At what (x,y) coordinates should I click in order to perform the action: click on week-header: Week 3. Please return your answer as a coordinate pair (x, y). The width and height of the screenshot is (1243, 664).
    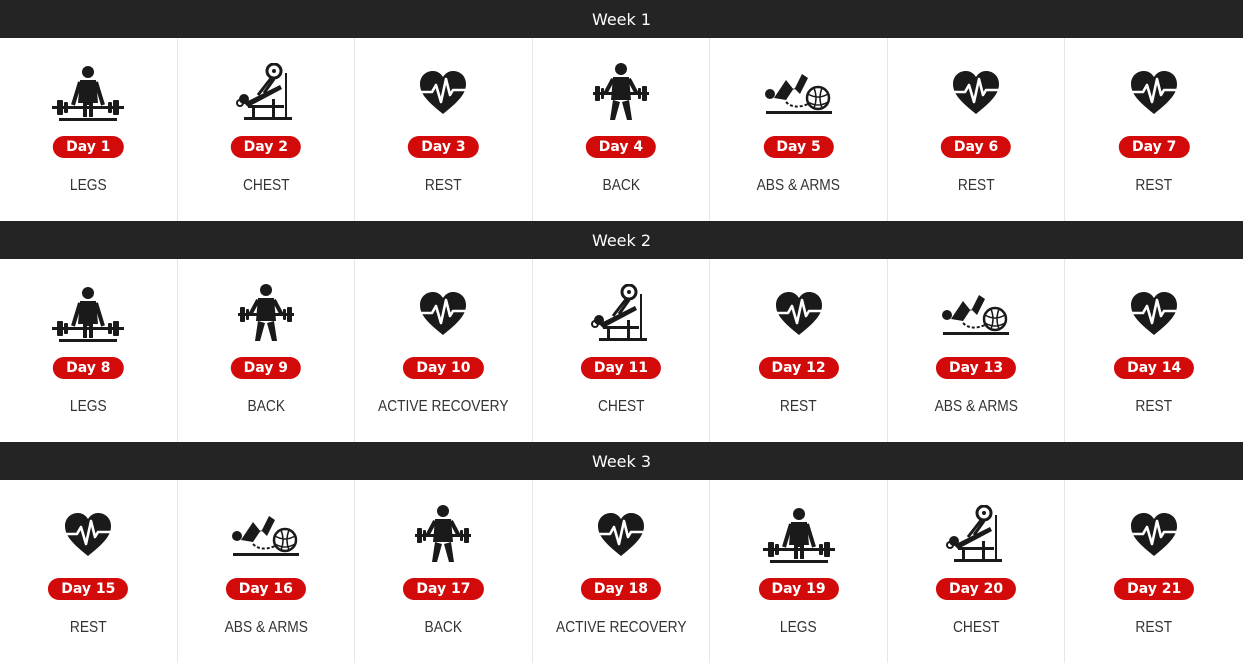
    Looking at the image, I should click on (621, 461).